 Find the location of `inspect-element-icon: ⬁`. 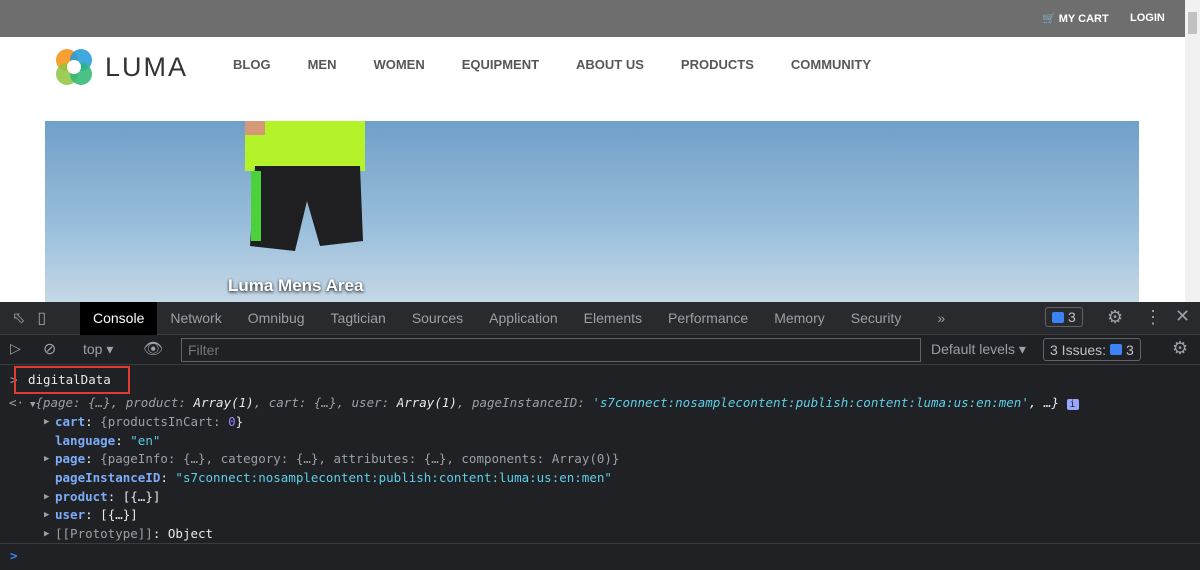

inspect-element-icon: ⬁ is located at coordinates (18, 318).